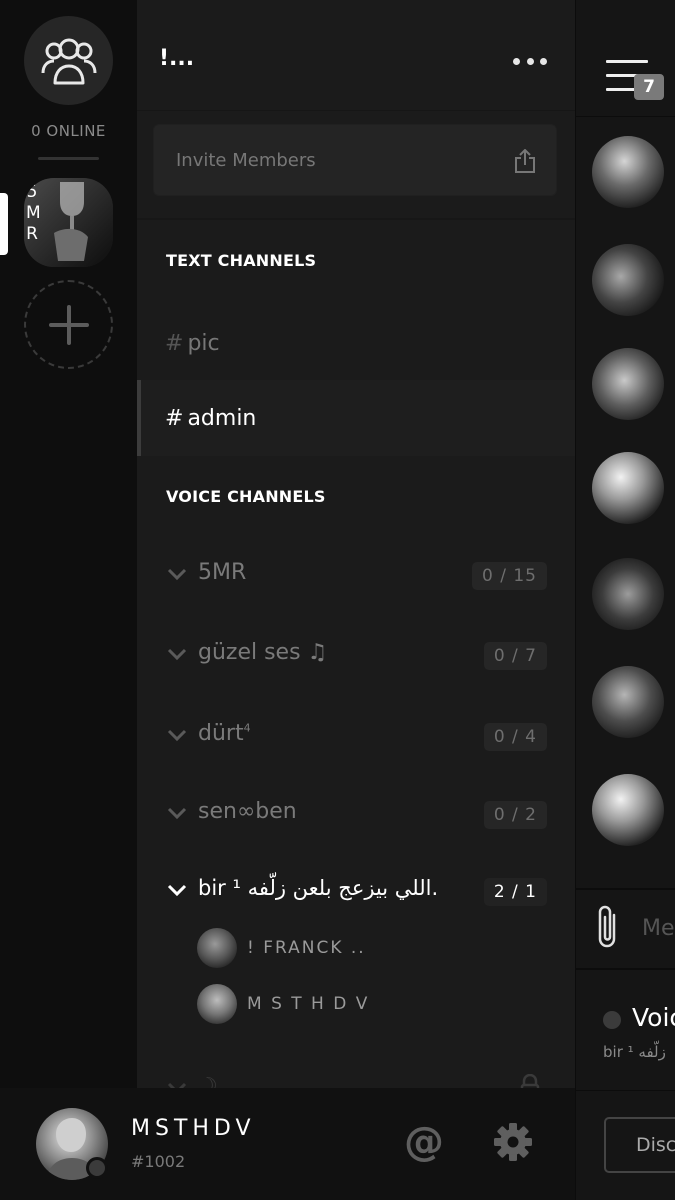 This screenshot has height=1200, width=675. What do you see at coordinates (32, 234) in the screenshot?
I see `server-initial: R` at bounding box center [32, 234].